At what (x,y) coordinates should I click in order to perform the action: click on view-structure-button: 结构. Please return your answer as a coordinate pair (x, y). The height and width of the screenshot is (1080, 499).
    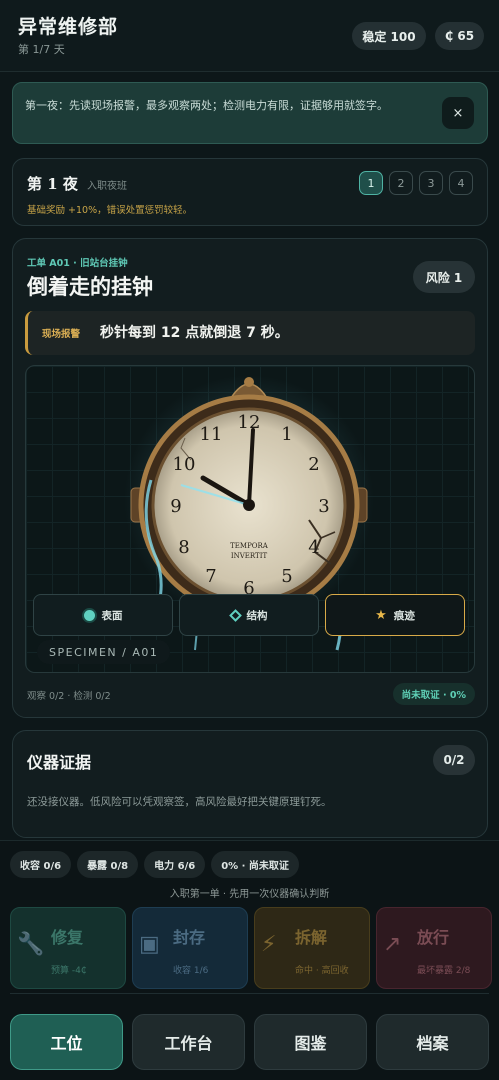
    Looking at the image, I should click on (249, 615).